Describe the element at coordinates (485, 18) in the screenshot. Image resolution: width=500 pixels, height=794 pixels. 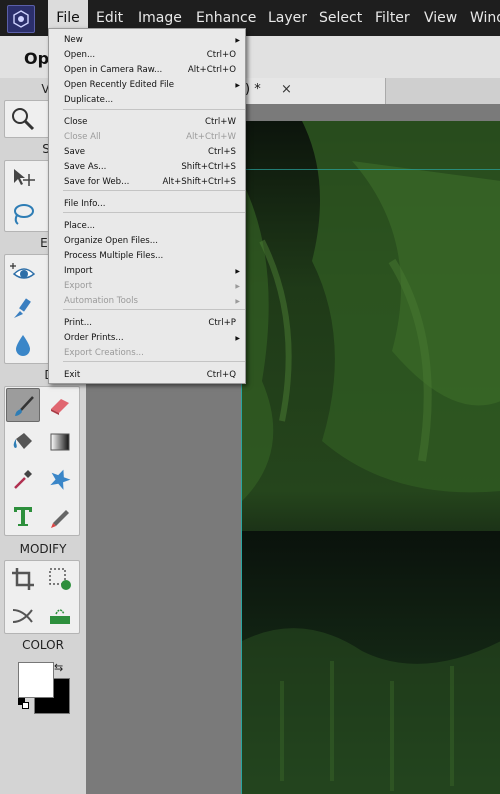
I see `menu-window: Wind` at that location.